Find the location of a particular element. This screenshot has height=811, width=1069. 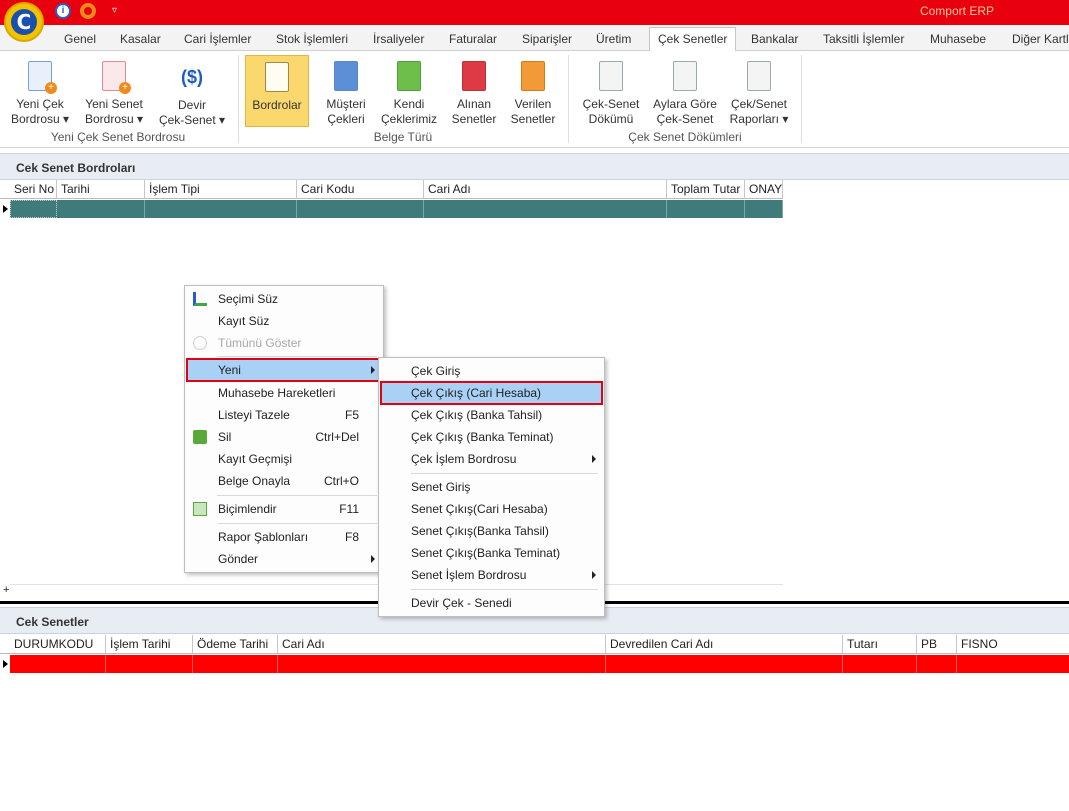

monthly-check-note-button: Aylara Göre Çek-Senet is located at coordinates (685, 91).